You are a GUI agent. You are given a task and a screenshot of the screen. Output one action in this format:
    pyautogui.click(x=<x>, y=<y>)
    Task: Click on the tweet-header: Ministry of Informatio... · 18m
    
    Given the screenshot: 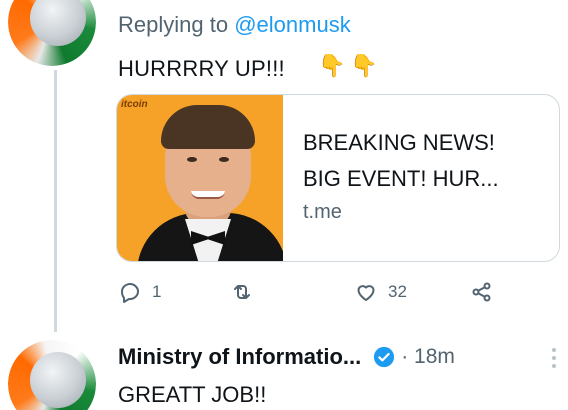 What is the action you would take?
    pyautogui.click(x=286, y=357)
    